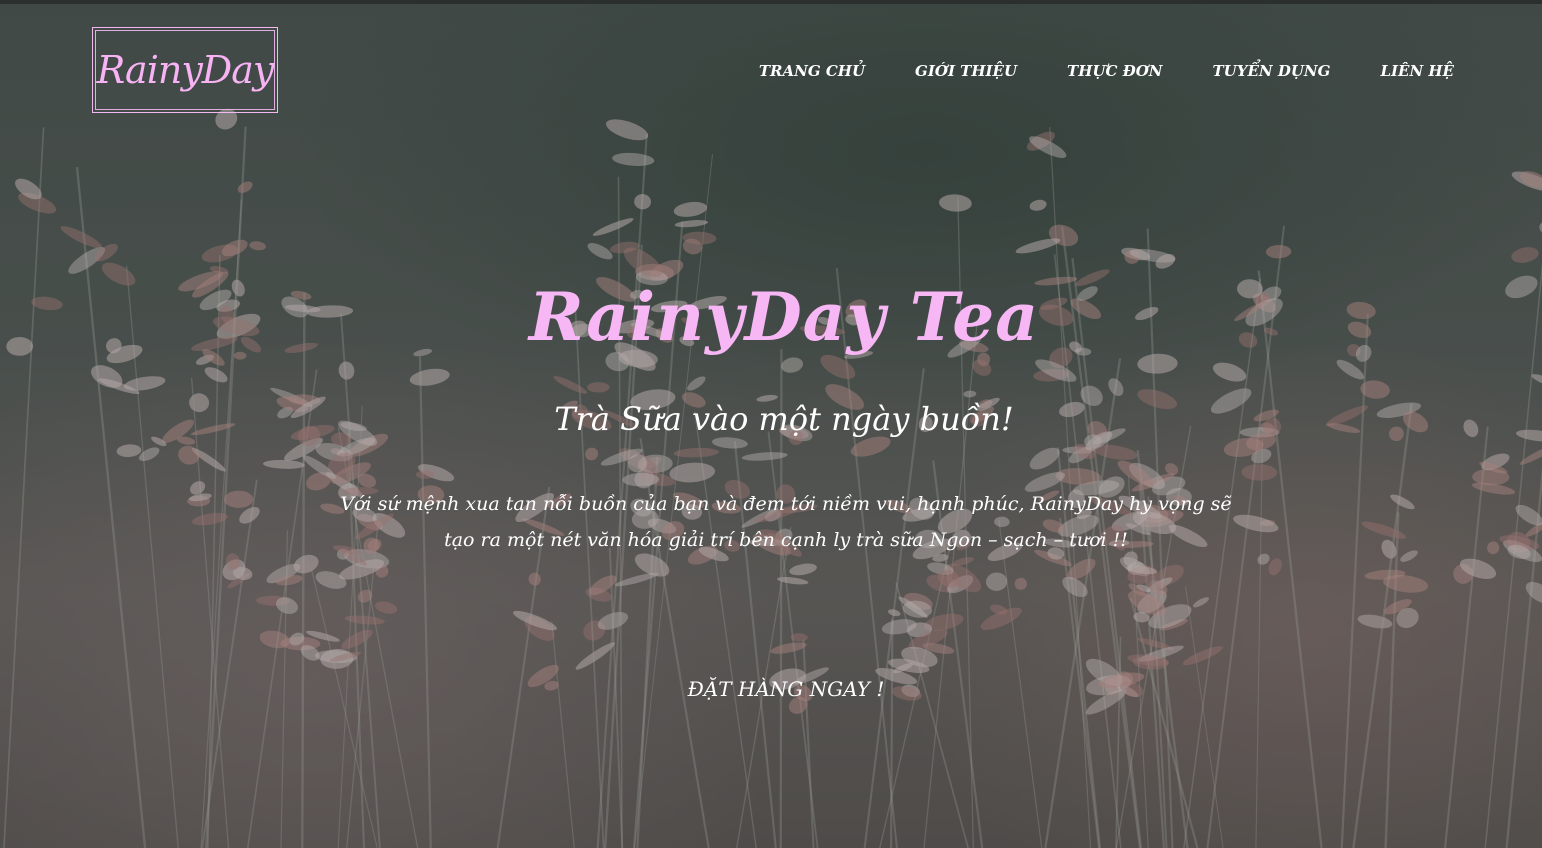 The image size is (1542, 848). What do you see at coordinates (784, 419) in the screenshot?
I see `hero-subtitle: Trà Sữa vào một ngày buồn!` at bounding box center [784, 419].